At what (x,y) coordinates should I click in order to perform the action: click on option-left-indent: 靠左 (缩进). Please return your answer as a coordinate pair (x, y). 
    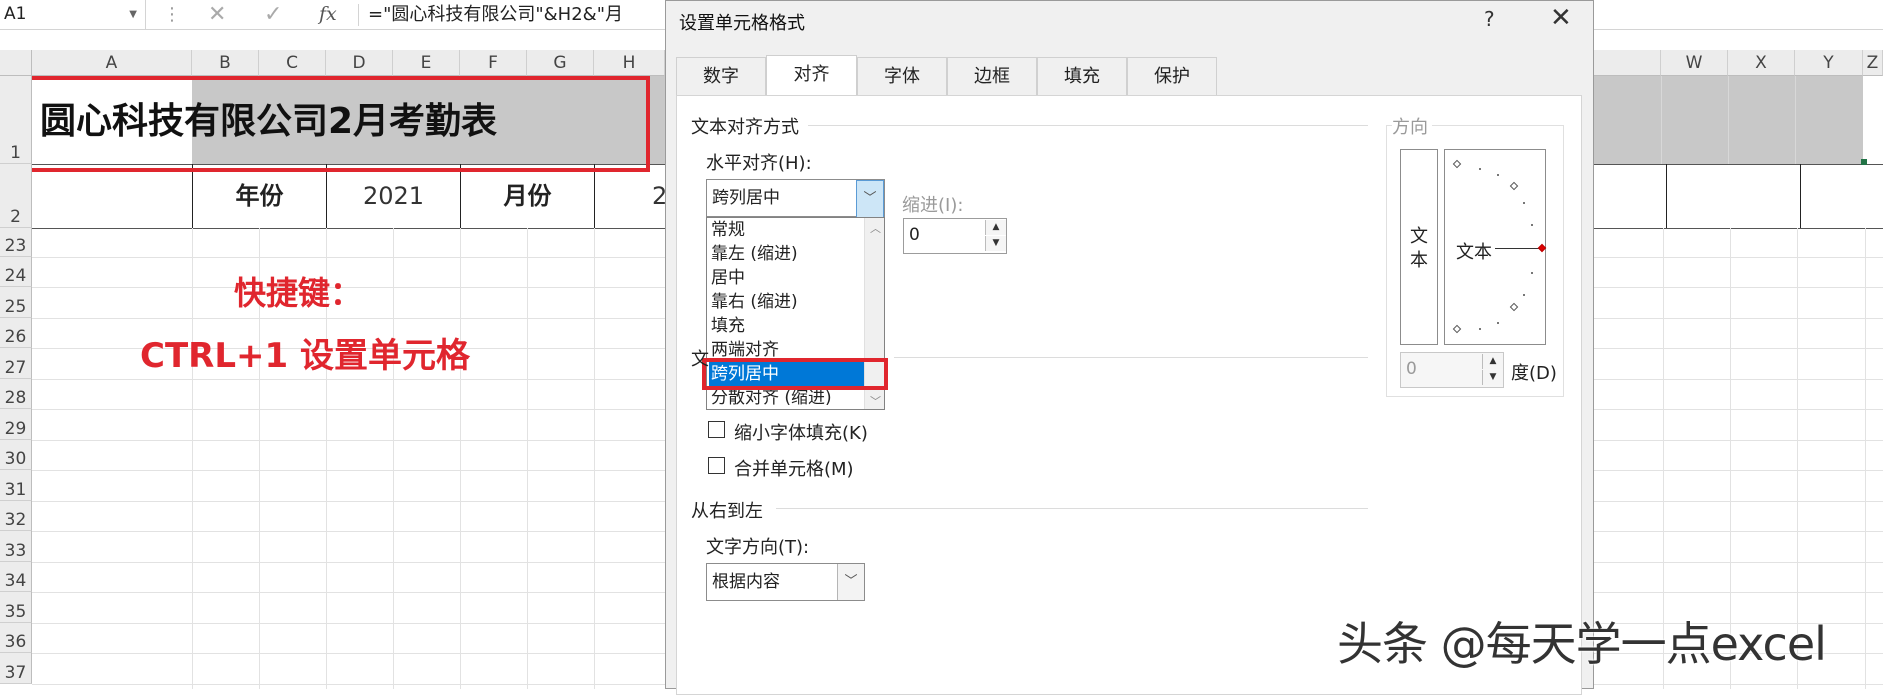
    Looking at the image, I should click on (796, 254).